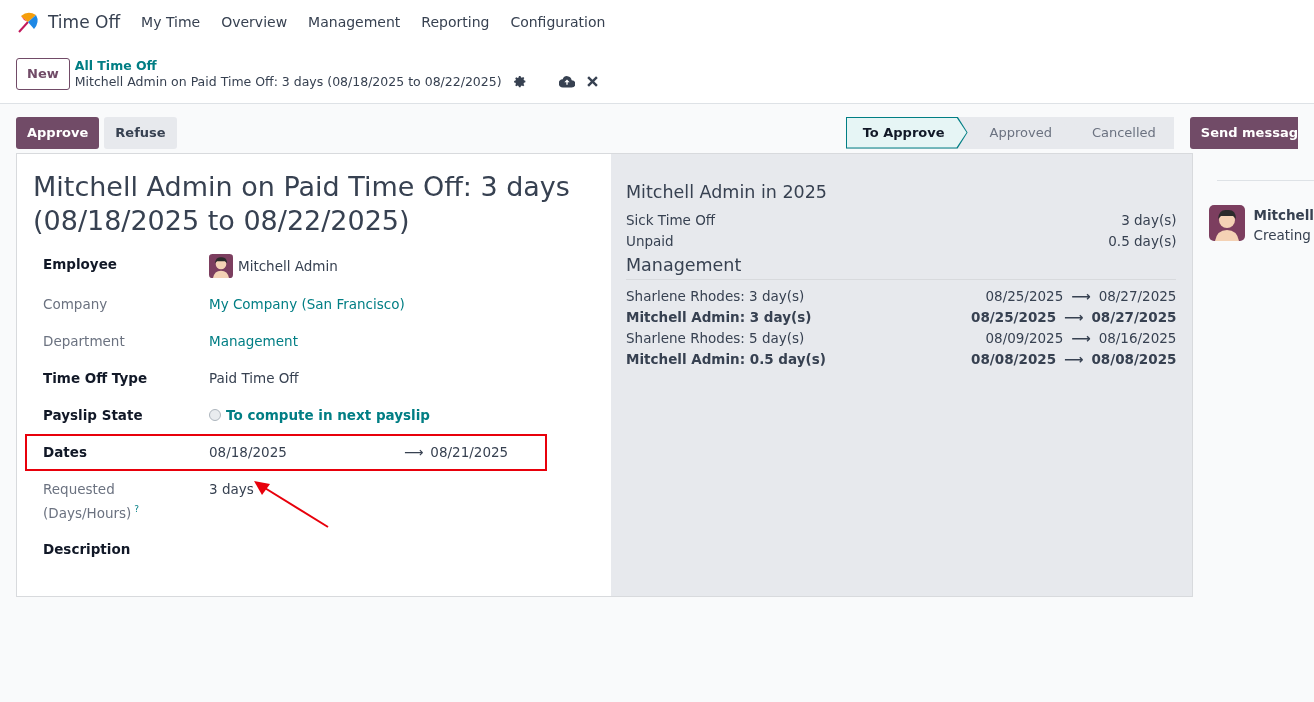  Describe the element at coordinates (254, 378) in the screenshot. I see `field-value: Paid Time Off` at that location.